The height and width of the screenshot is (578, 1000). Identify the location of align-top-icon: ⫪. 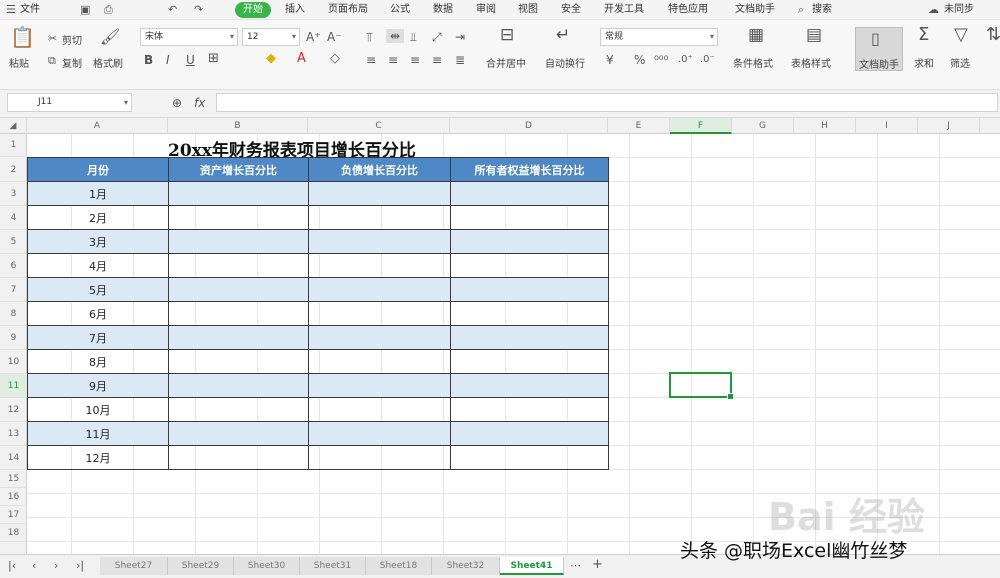
(369, 37).